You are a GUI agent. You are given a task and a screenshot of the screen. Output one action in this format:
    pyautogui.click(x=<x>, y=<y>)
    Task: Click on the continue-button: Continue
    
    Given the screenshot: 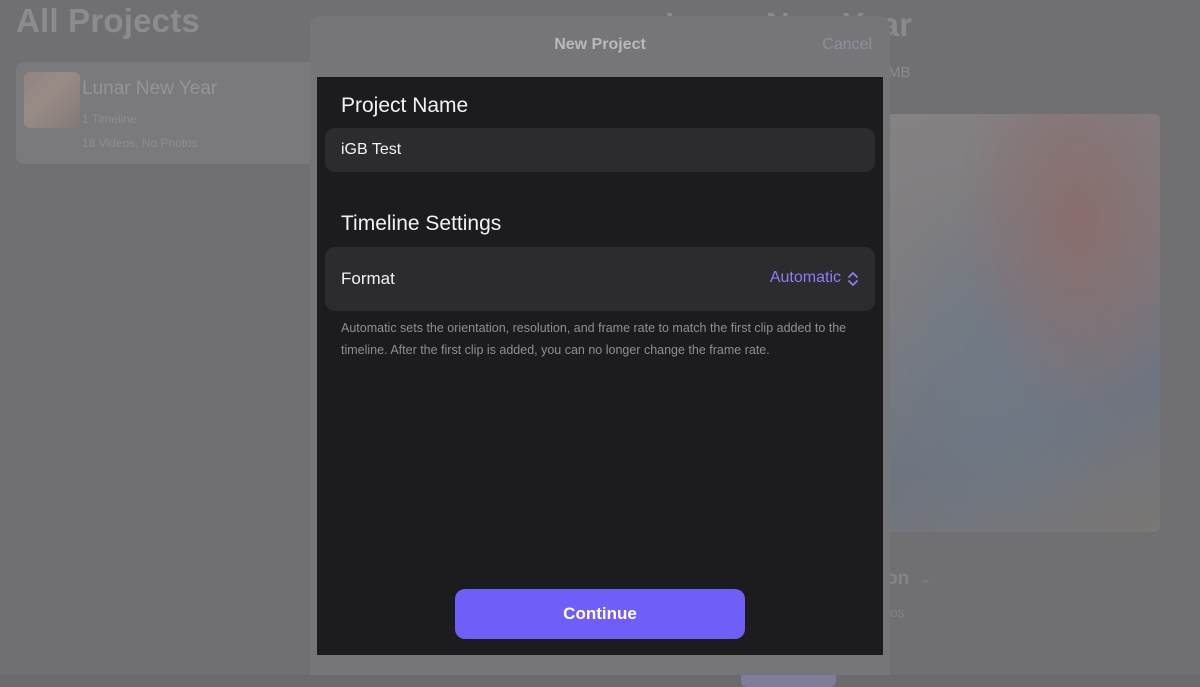 What is the action you would take?
    pyautogui.click(x=600, y=614)
    